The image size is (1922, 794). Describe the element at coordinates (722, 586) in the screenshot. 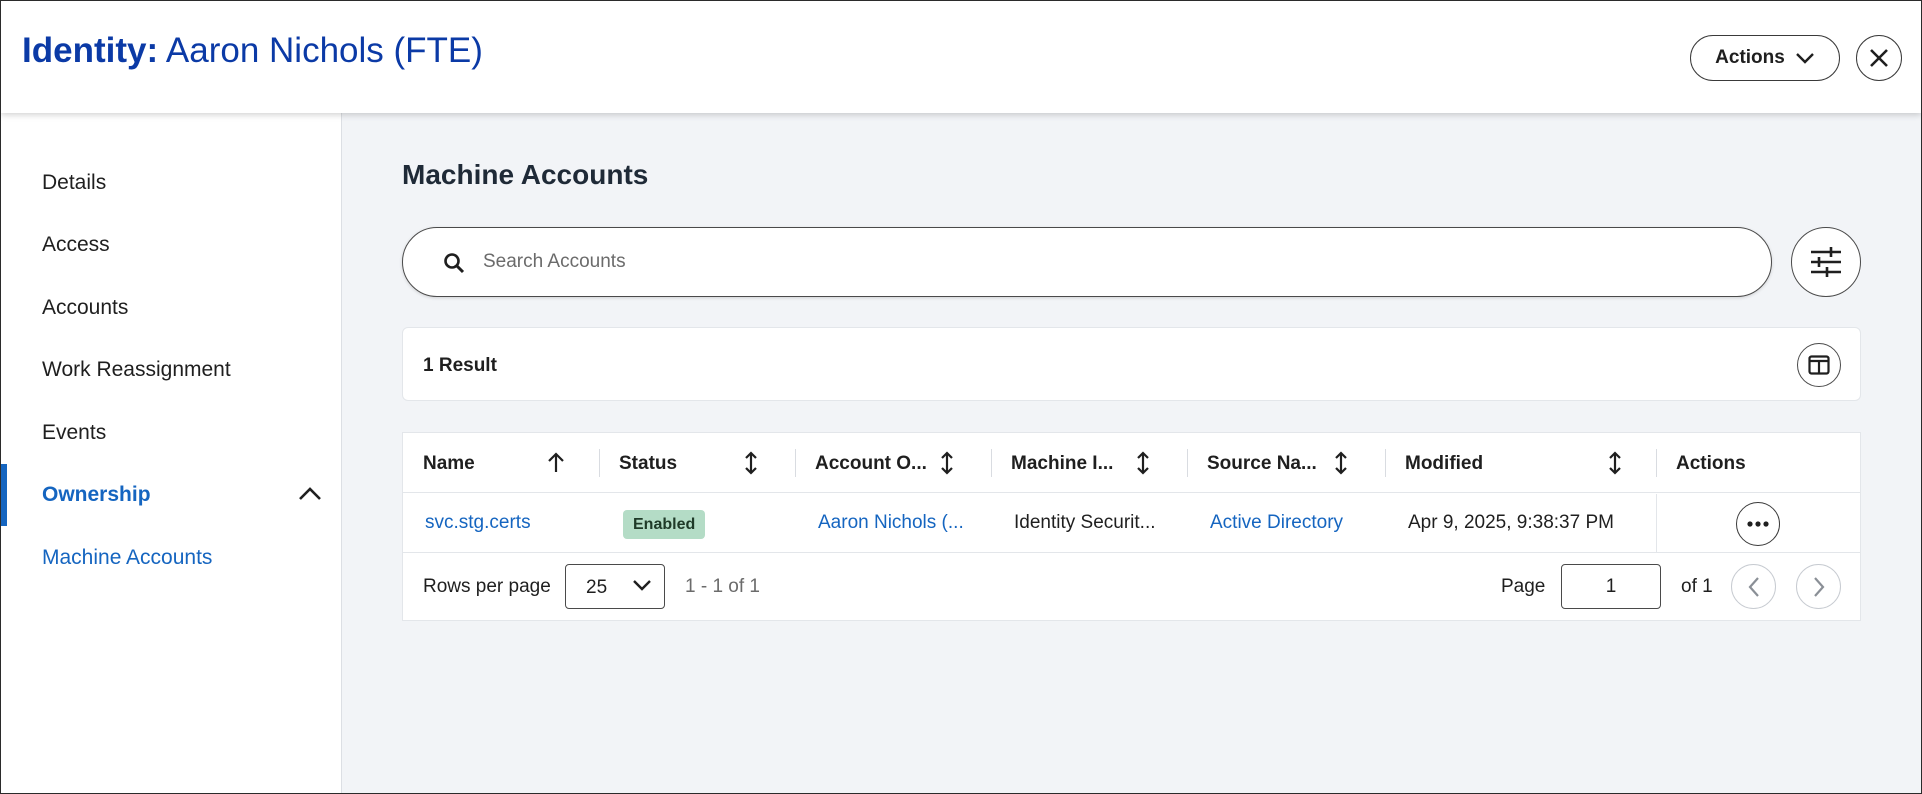

I see `results-range: 1 - 1 of 1` at that location.